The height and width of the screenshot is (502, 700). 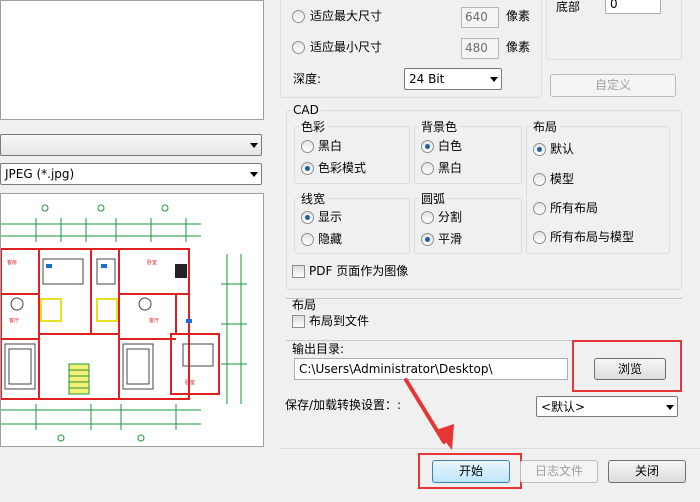 What do you see at coordinates (12, 262) in the screenshot?
I see `svg-text: 客房` at bounding box center [12, 262].